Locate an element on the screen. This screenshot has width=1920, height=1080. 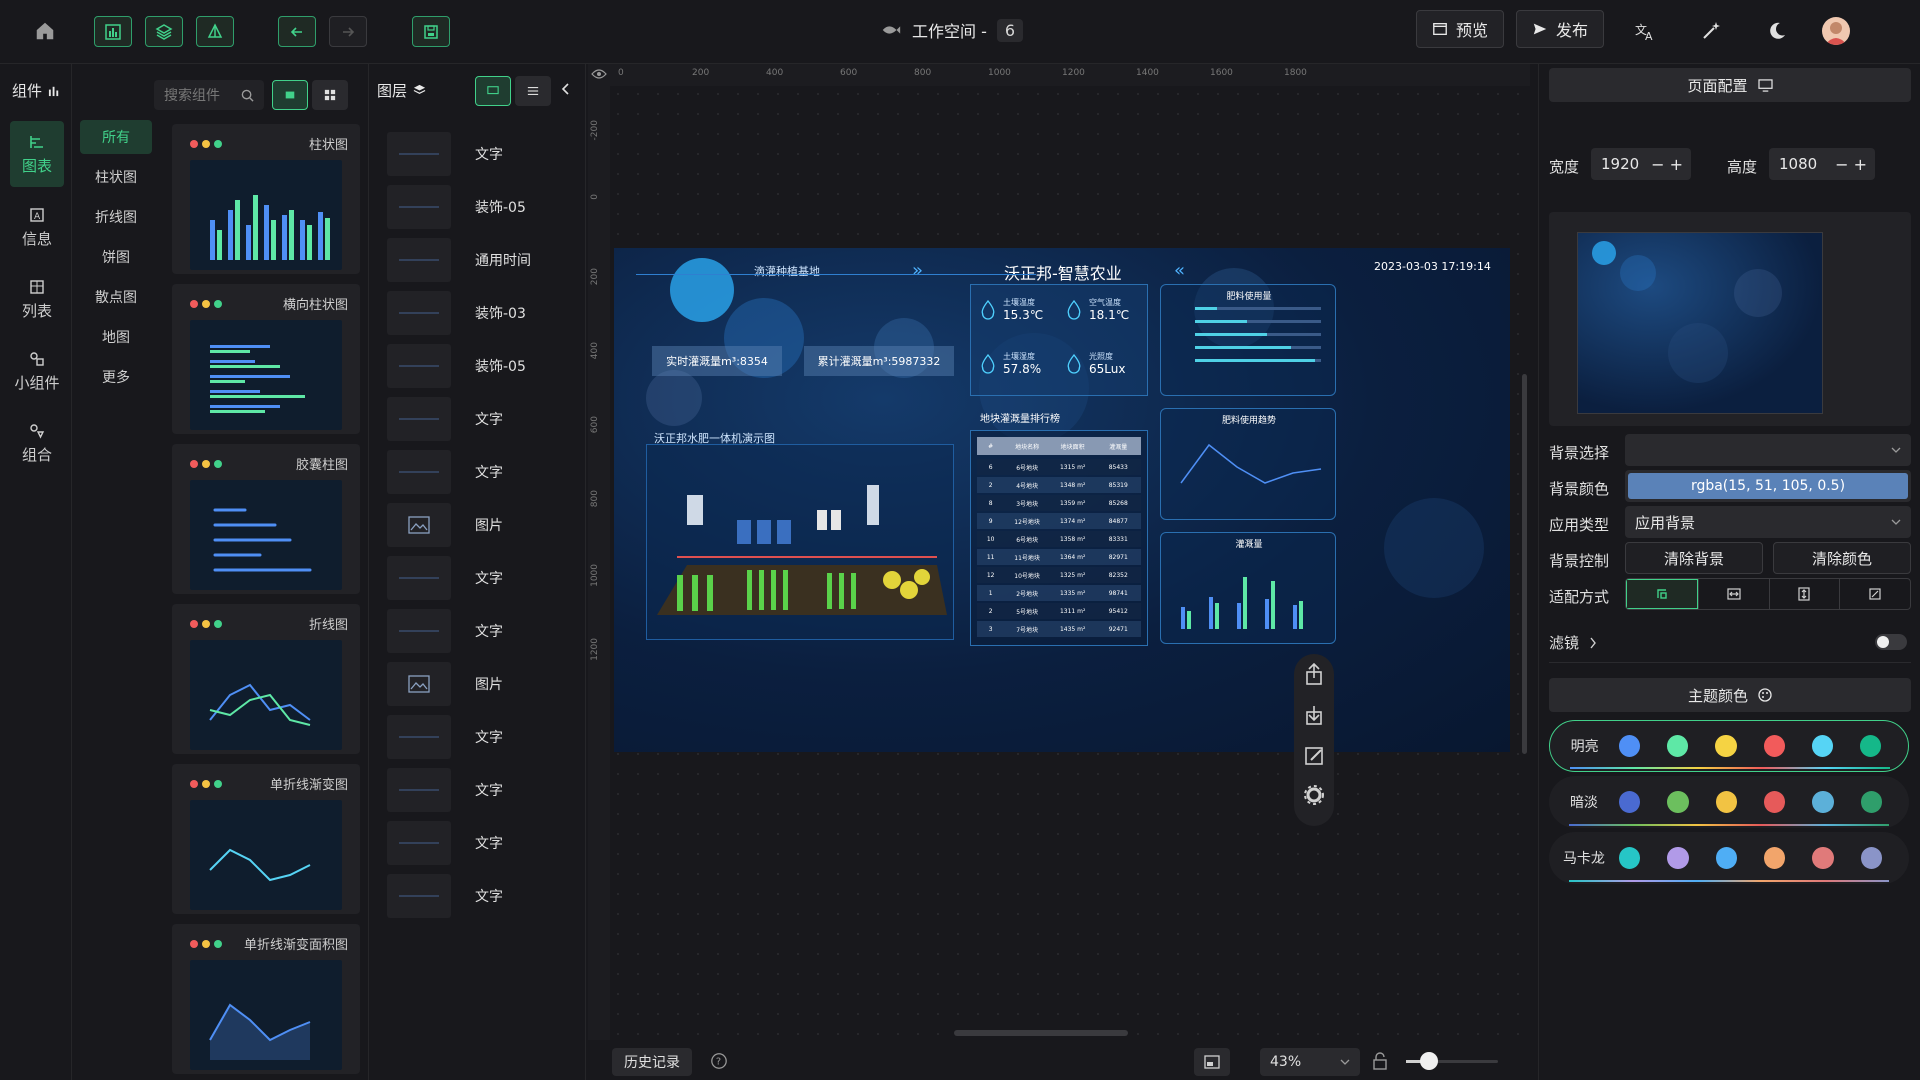
category-map: 地图 is located at coordinates (116, 337).